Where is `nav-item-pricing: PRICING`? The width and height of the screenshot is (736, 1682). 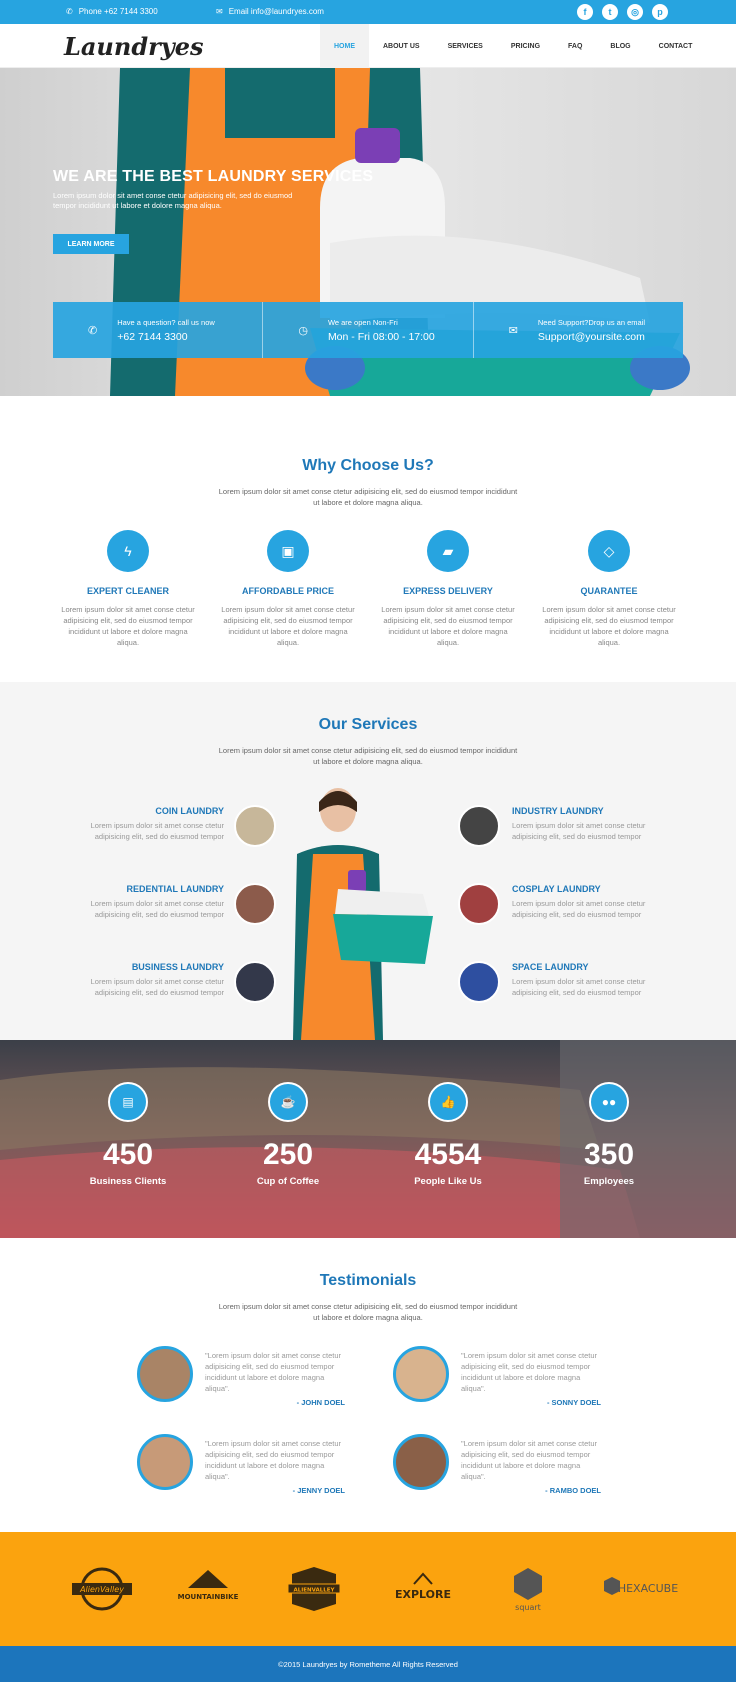 nav-item-pricing: PRICING is located at coordinates (525, 46).